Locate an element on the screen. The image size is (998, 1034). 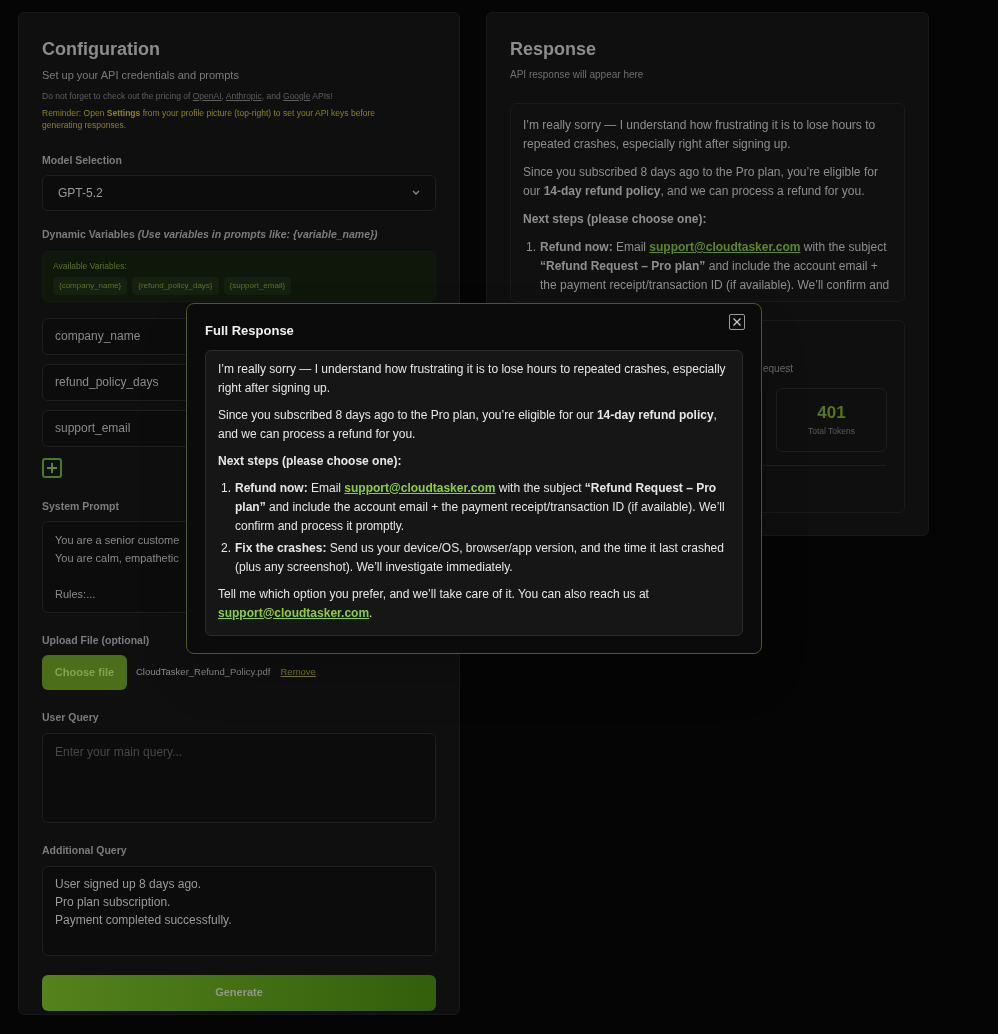
close-icon is located at coordinates (737, 322).